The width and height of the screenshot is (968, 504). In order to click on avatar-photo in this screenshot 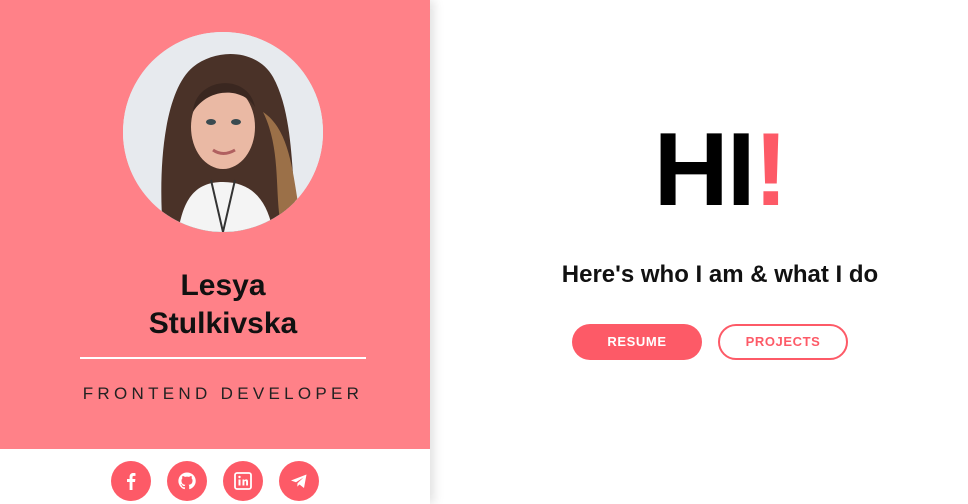, I will do `click(223, 132)`.